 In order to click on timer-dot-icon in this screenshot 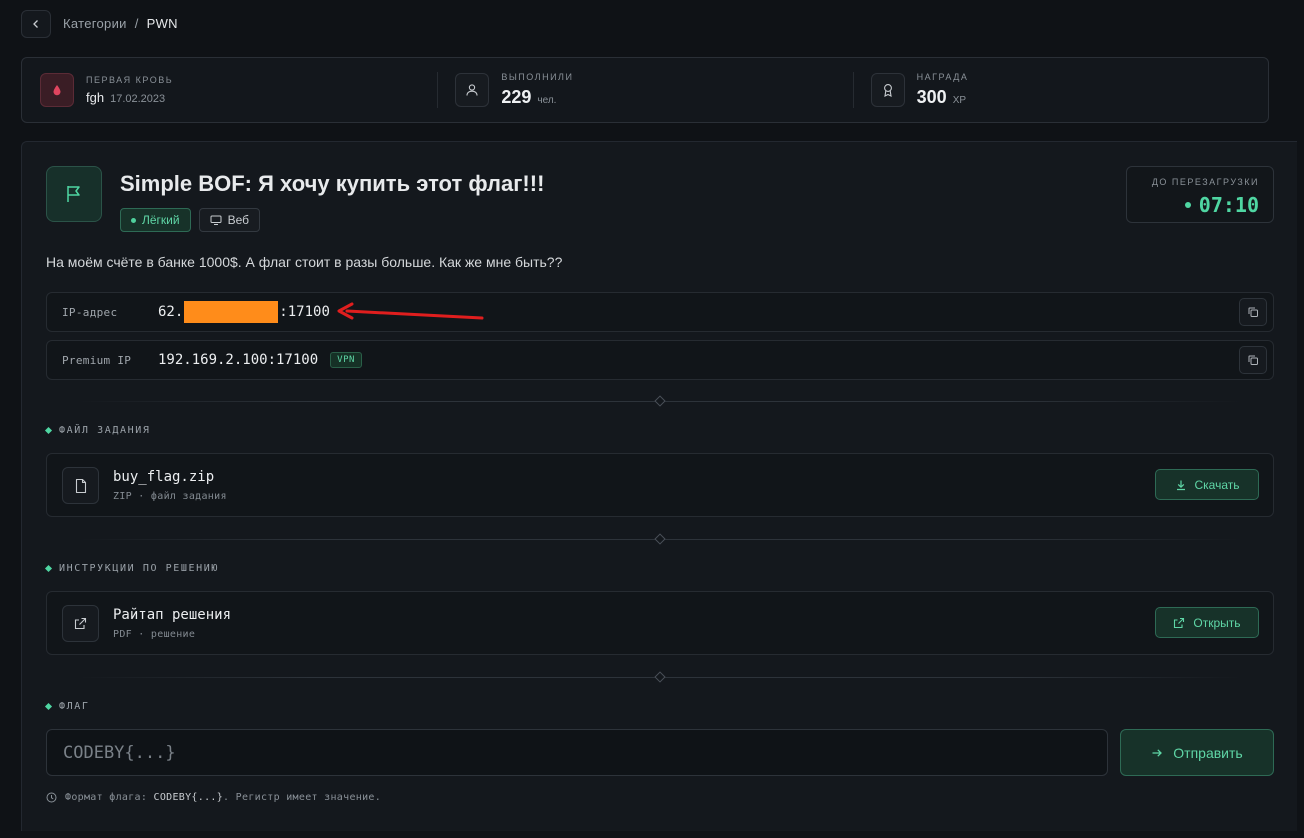, I will do `click(1187, 205)`.